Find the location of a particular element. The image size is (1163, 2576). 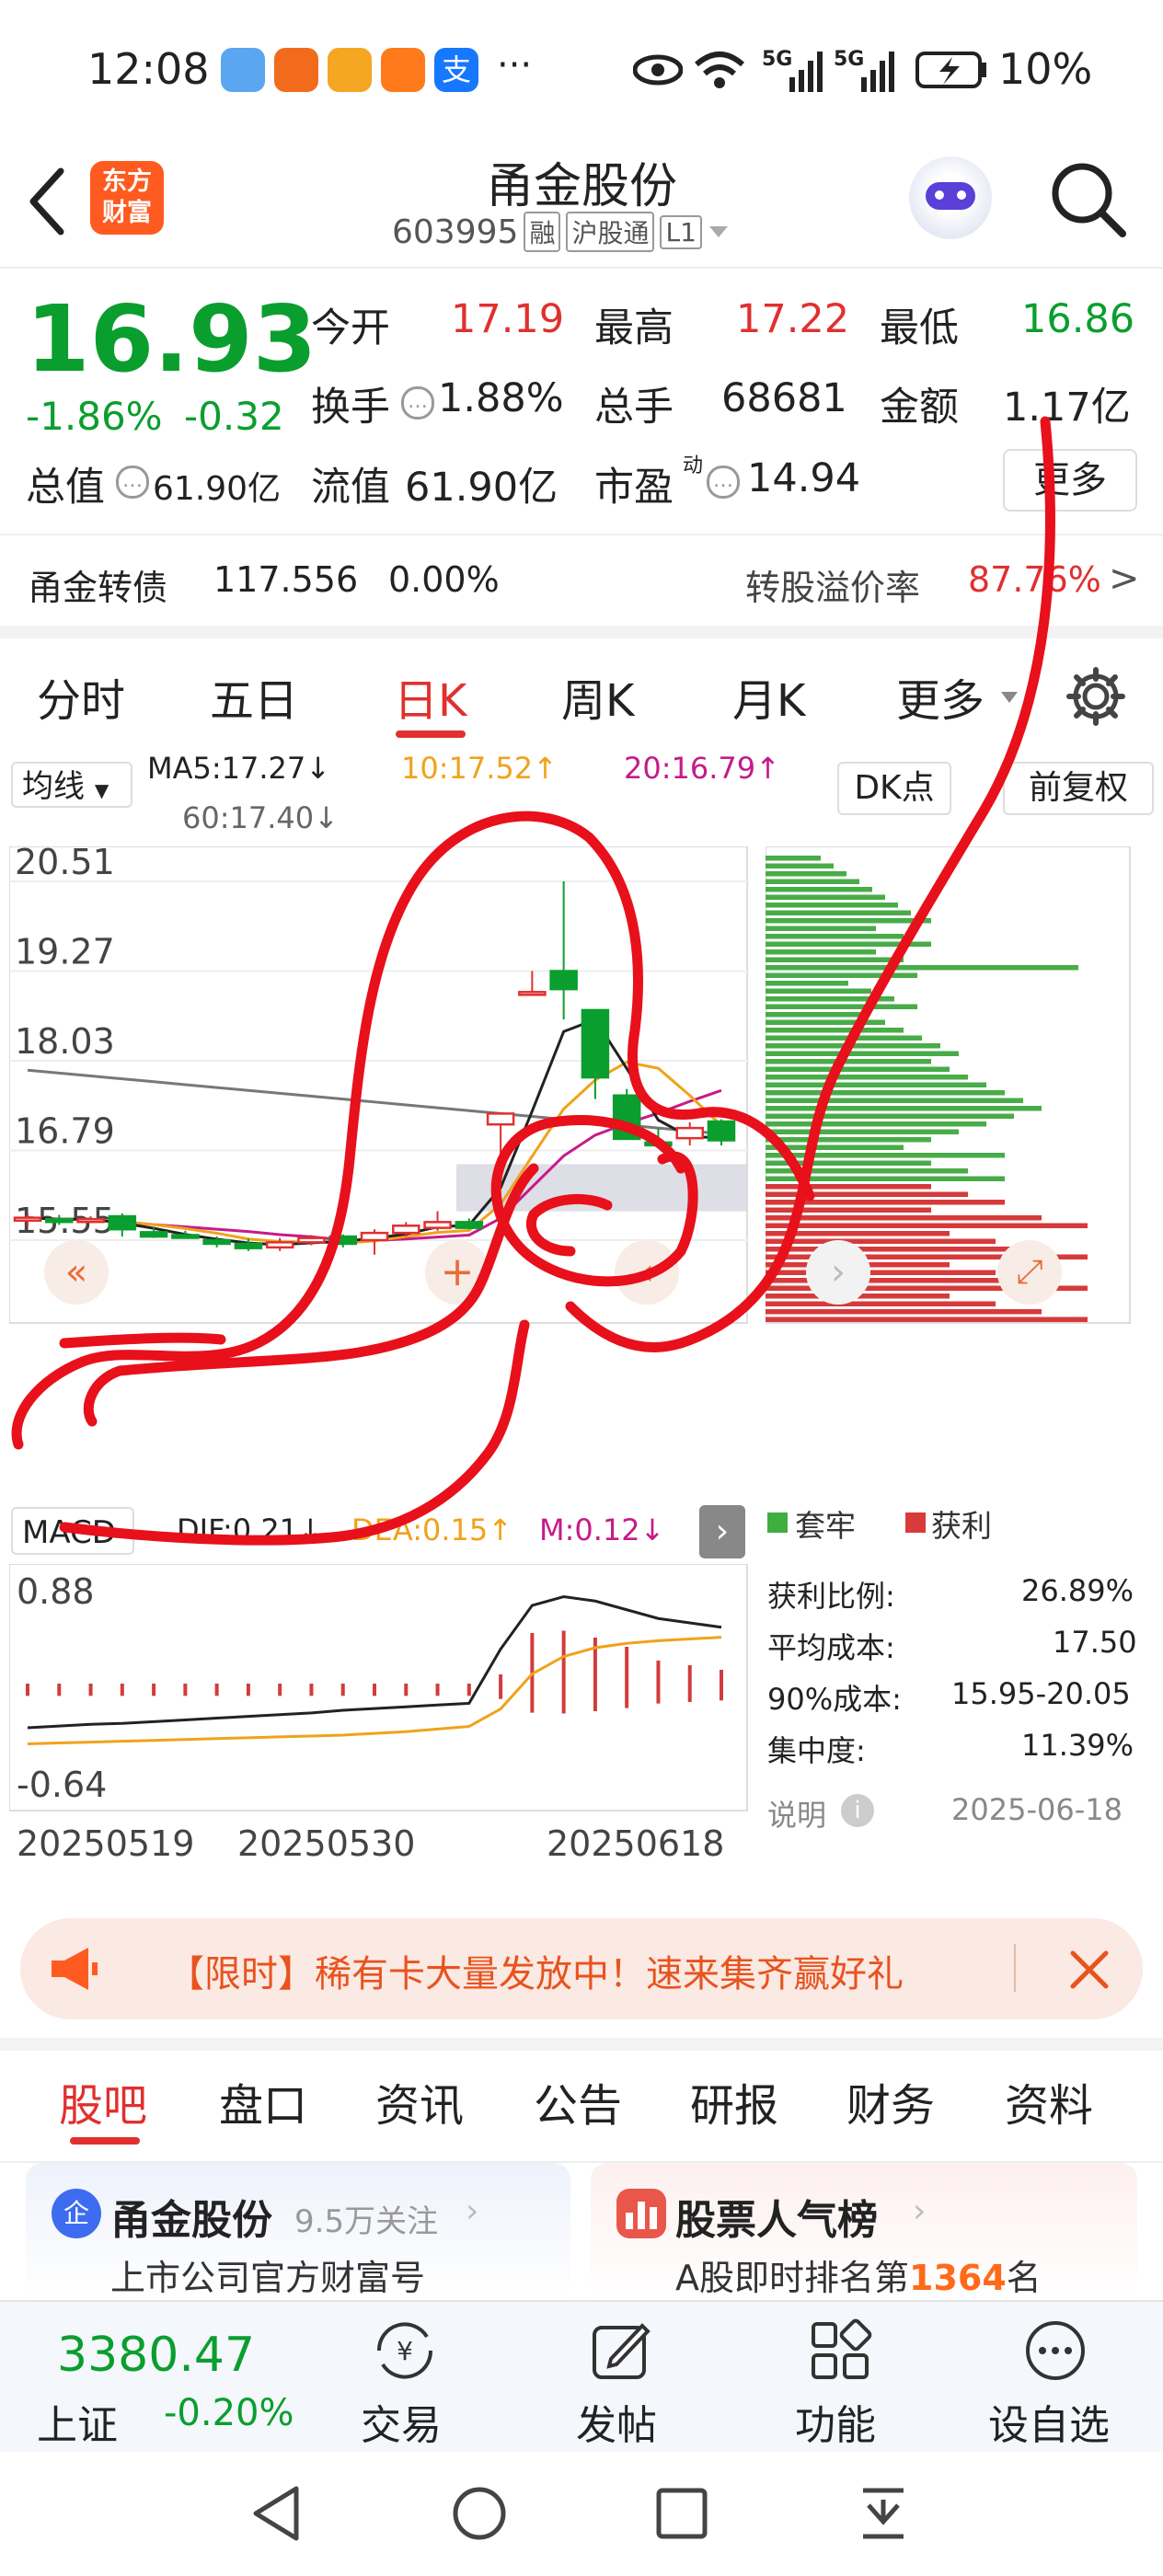

tab-forum: 股吧 is located at coordinates (103, 2101).